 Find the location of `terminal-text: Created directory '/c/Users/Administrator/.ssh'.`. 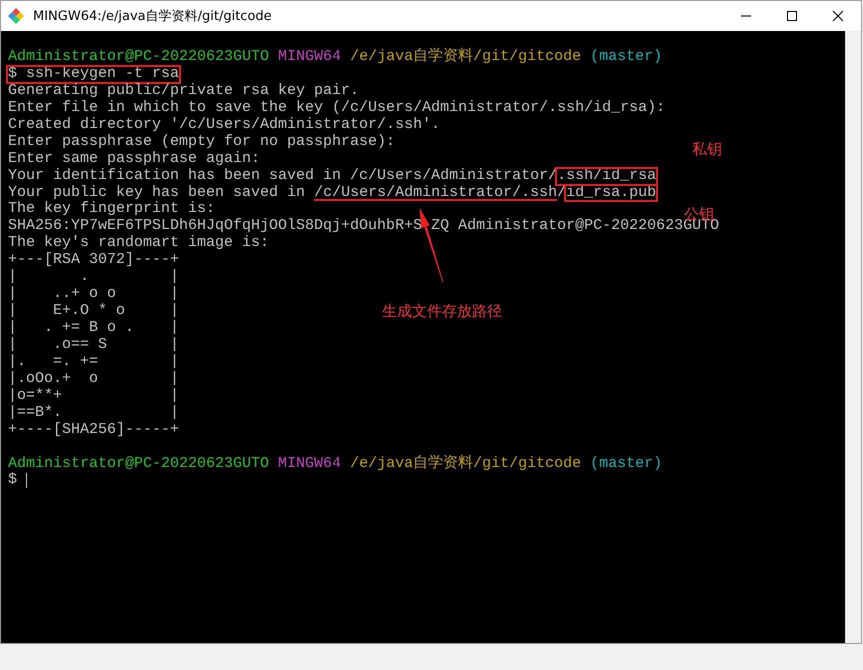

terminal-text: Created directory '/c/Users/Administrator/.ssh'. is located at coordinates (224, 125).